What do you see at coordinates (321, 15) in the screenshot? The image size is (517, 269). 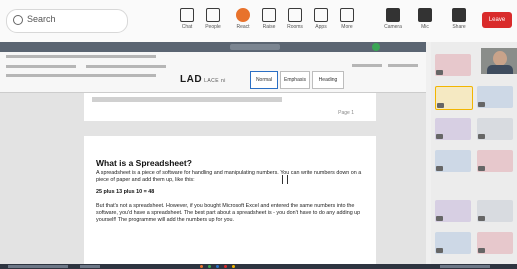 I see `apps-icon` at bounding box center [321, 15].